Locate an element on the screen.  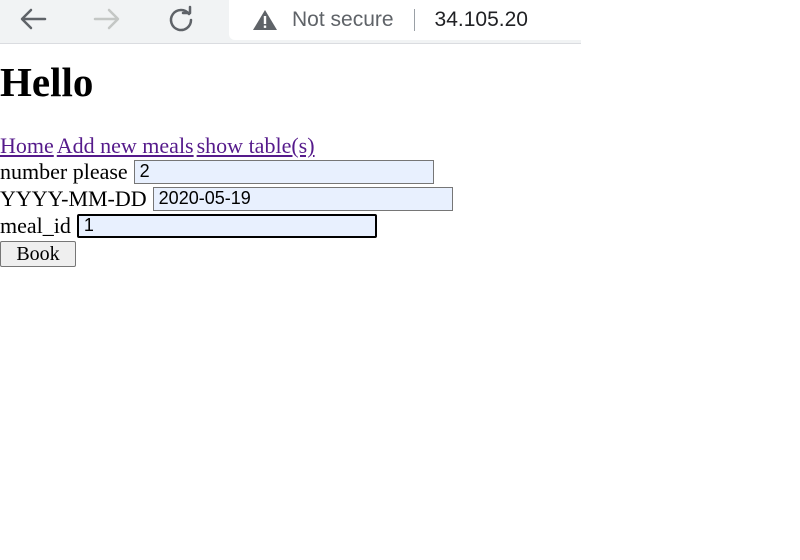
date-label: YYYY-MM-DD is located at coordinates (73, 198).